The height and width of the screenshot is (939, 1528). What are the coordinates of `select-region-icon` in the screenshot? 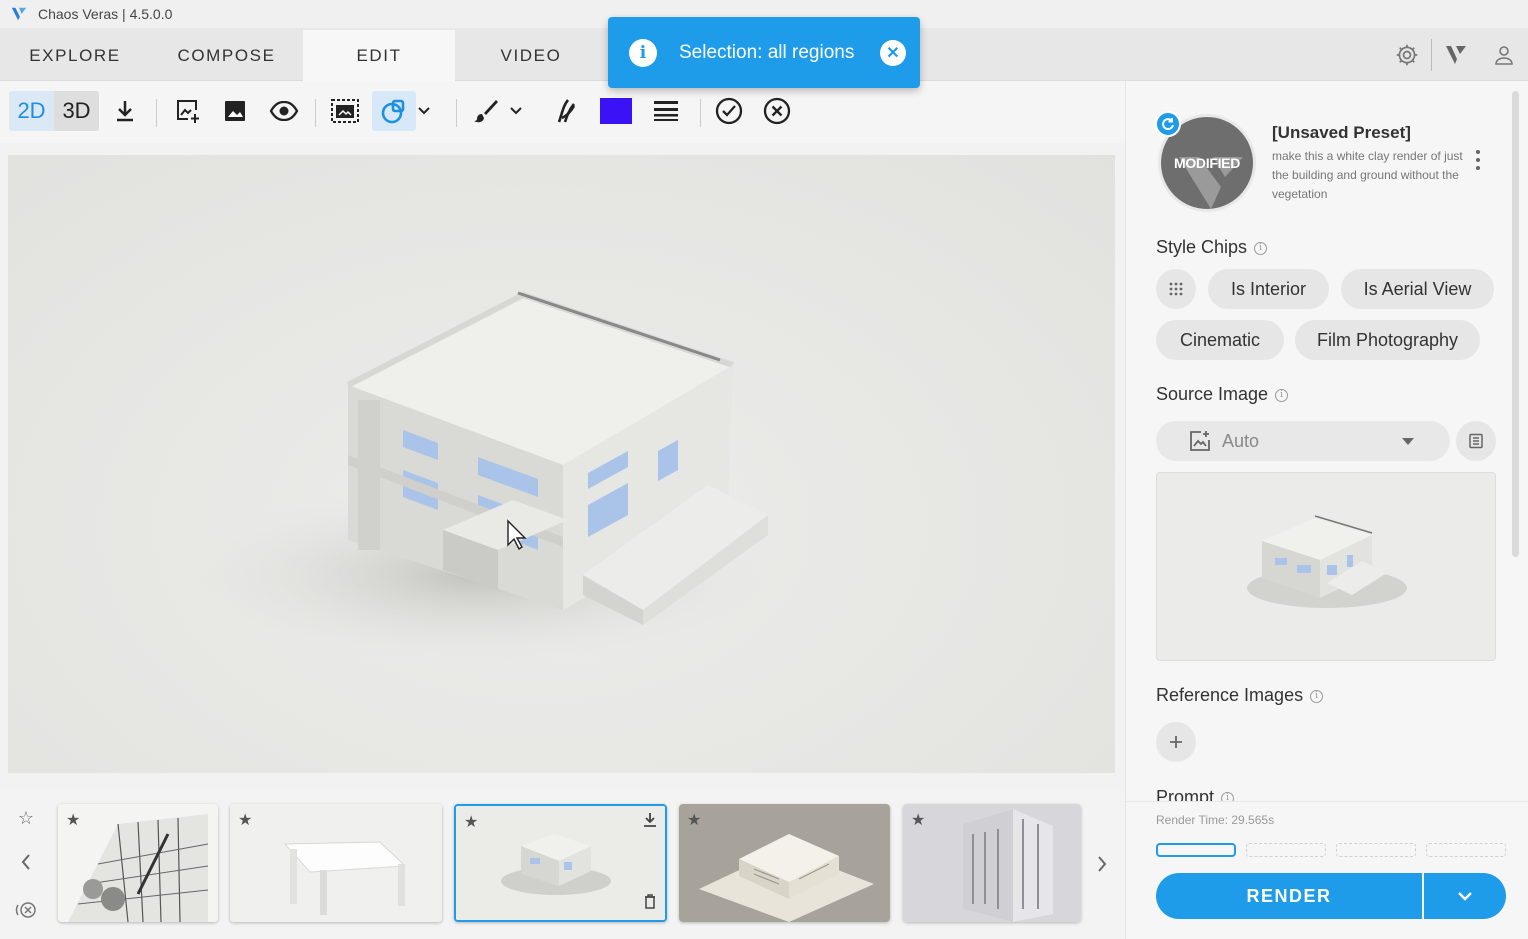 It's located at (345, 111).